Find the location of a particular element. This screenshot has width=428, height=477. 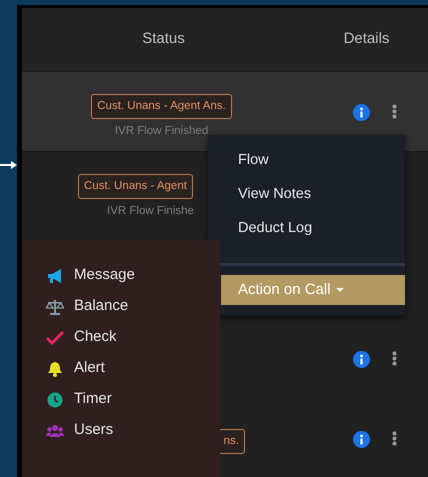

status-tag: Cust. Unans - Agent Ans. is located at coordinates (161, 107).